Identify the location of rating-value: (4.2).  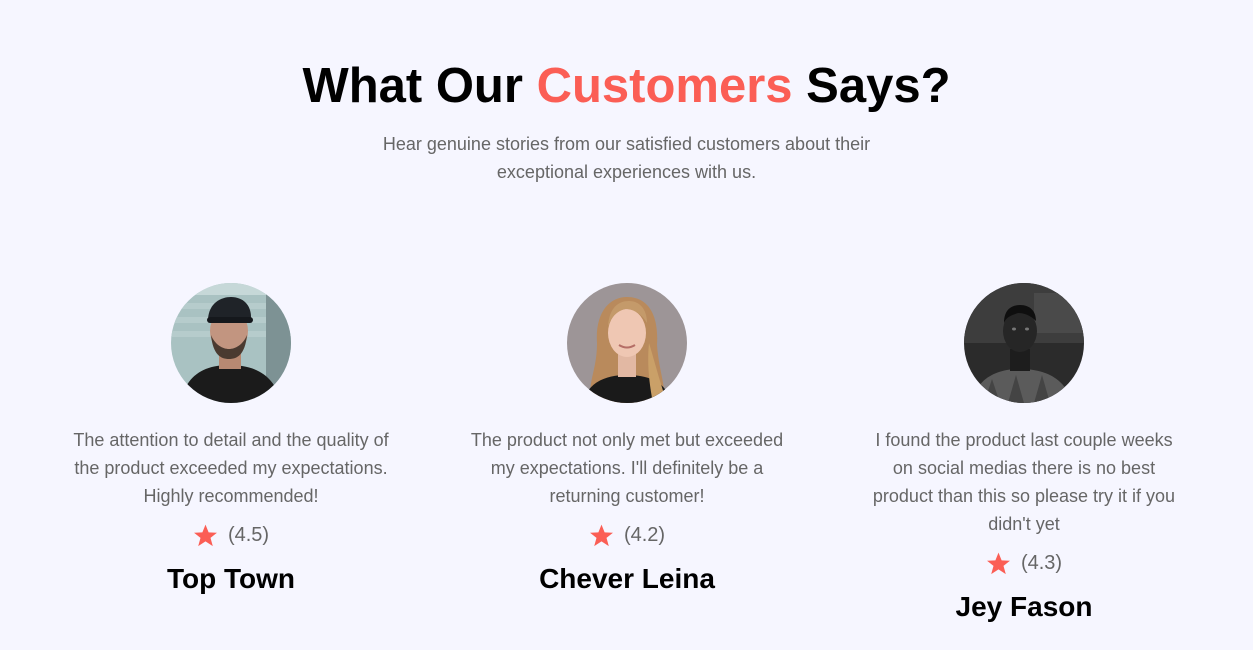
(644, 534).